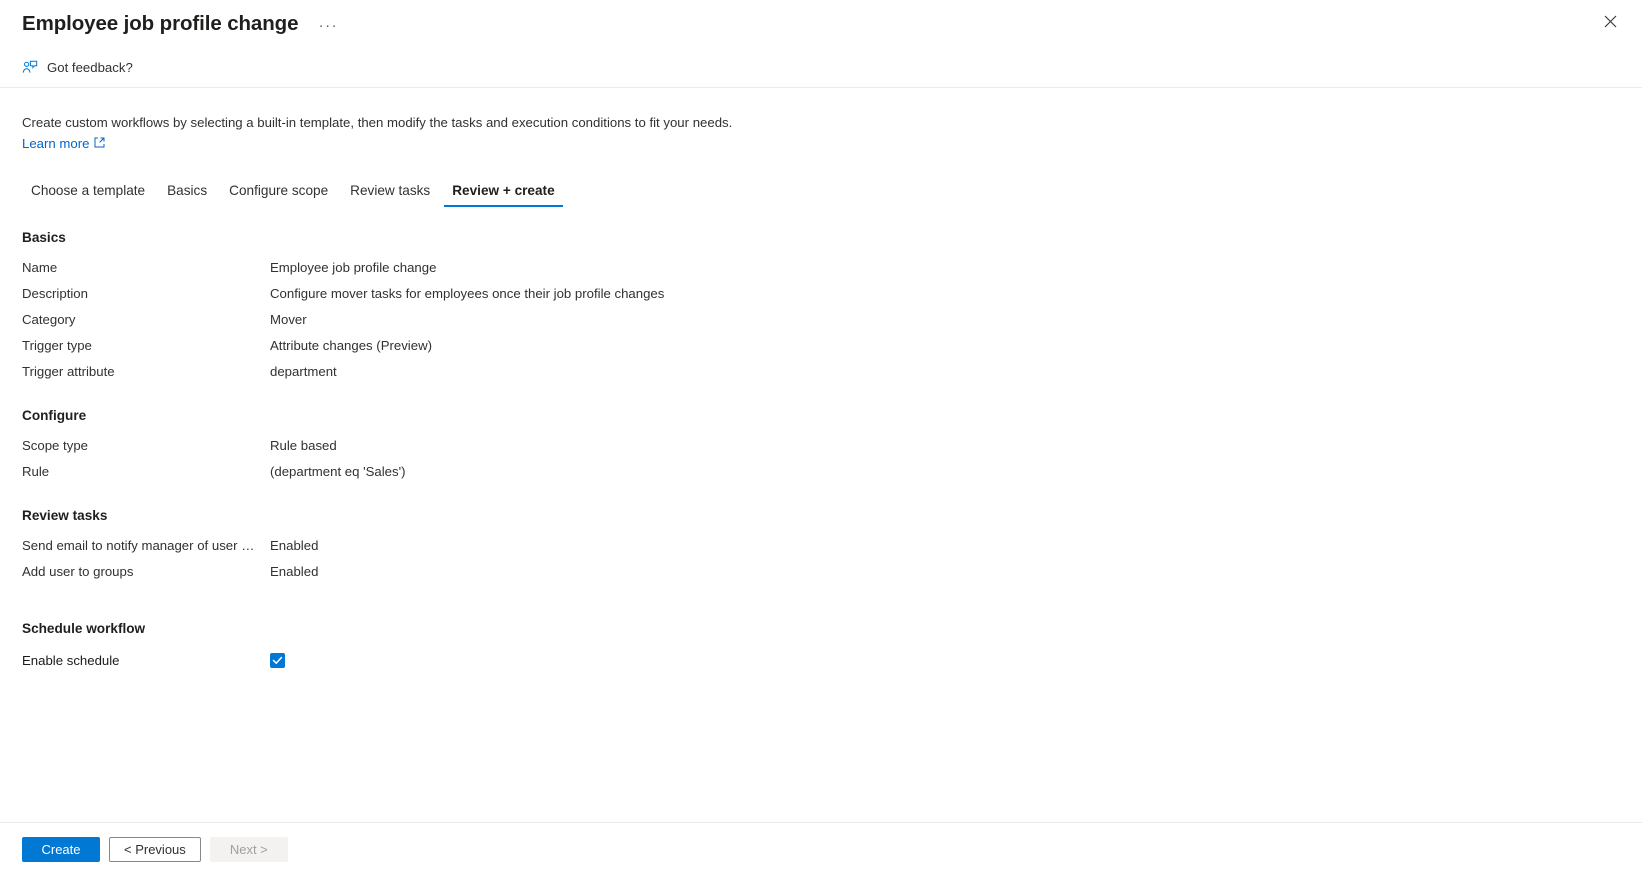 This screenshot has width=1642, height=876. I want to click on next-button: Next >, so click(248, 849).